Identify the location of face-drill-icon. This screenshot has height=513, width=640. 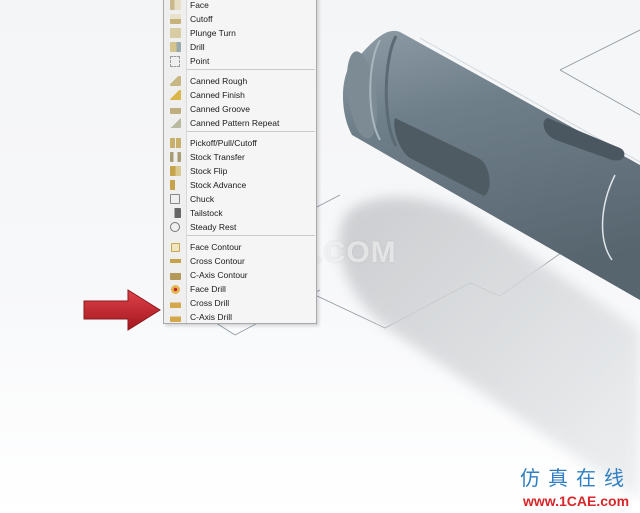
(175, 289).